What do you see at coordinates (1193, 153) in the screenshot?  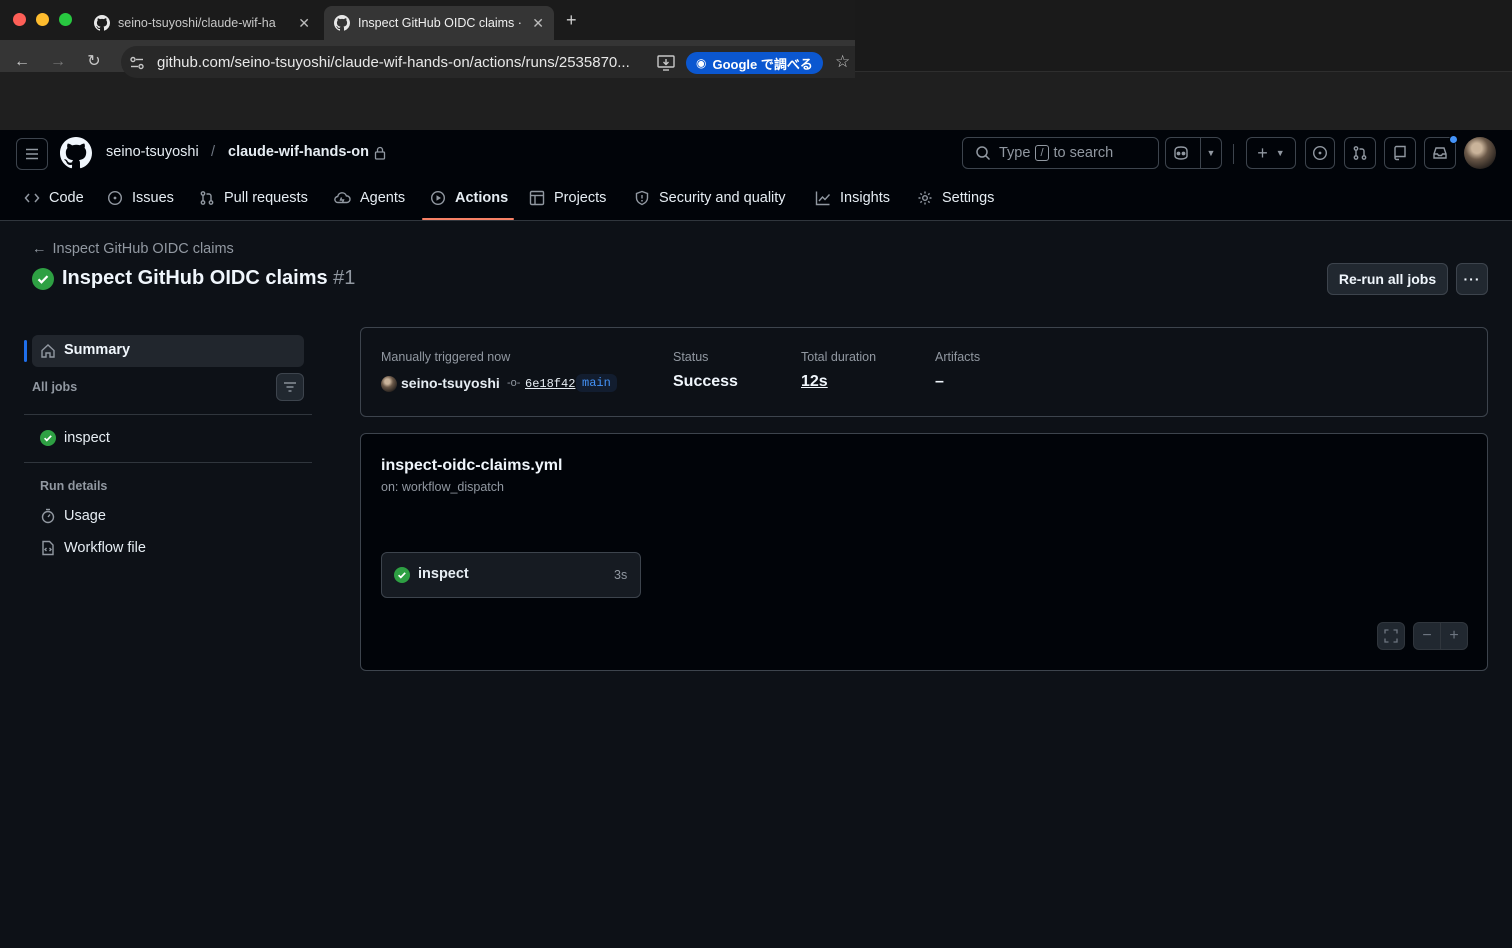 I see `copilot-button: ▼` at bounding box center [1193, 153].